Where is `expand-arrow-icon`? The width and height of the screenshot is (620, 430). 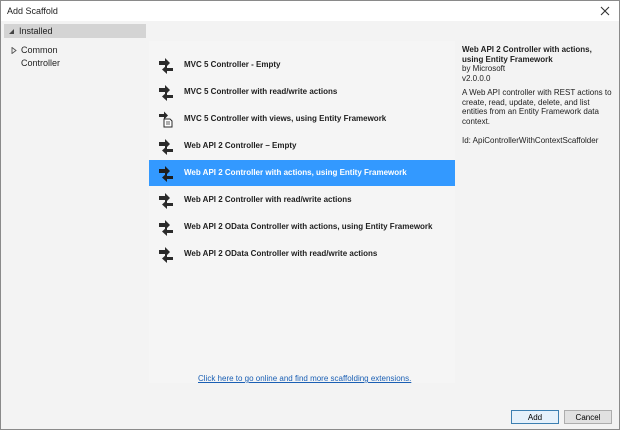 expand-arrow-icon is located at coordinates (14, 50).